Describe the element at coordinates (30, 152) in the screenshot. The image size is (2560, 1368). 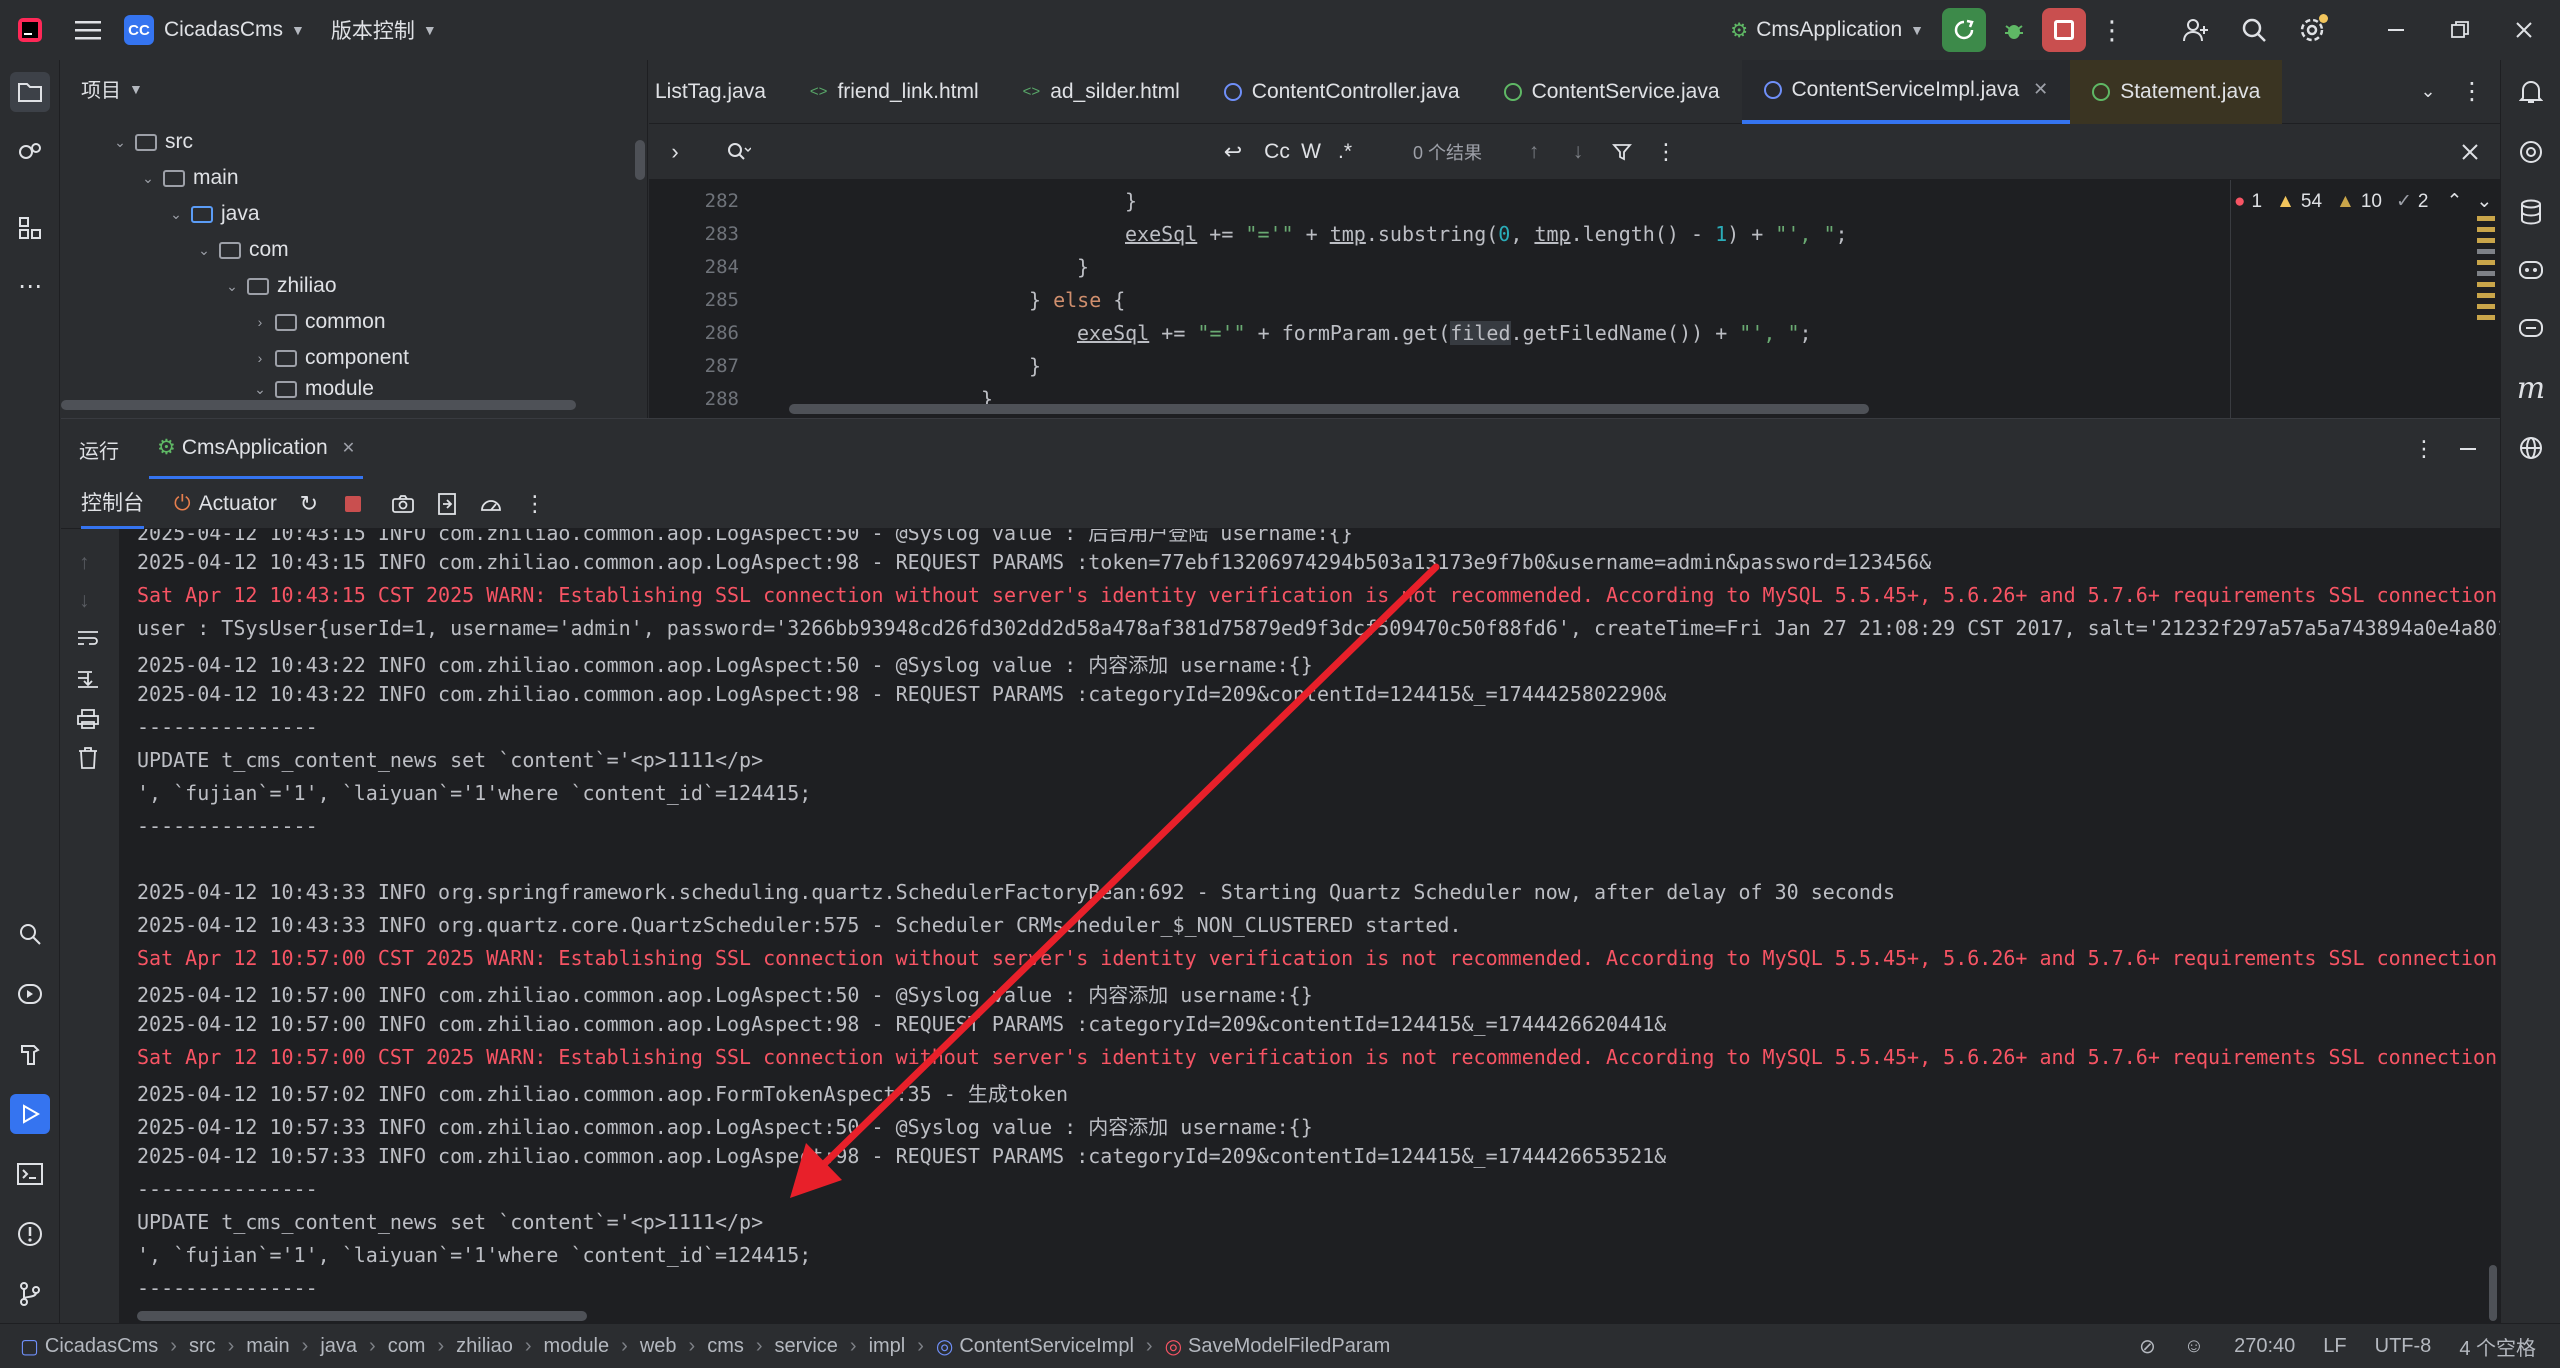
I see `commit-icon` at that location.